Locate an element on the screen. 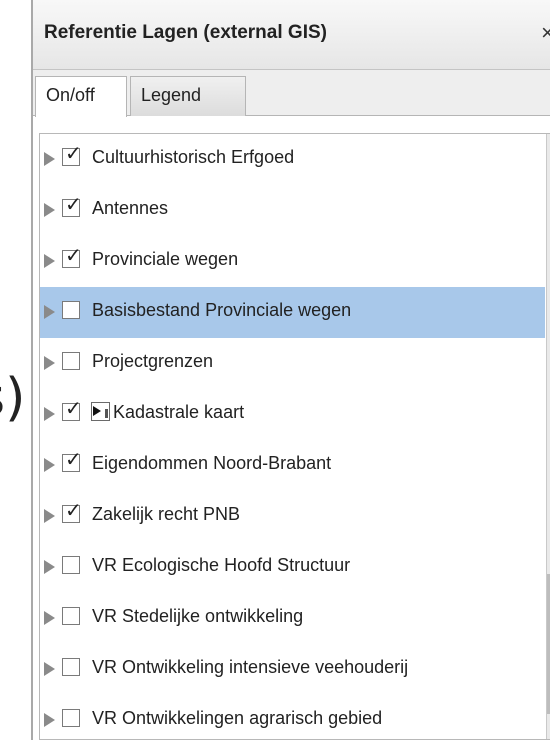 Image resolution: width=550 pixels, height=740 pixels. tab-strip: On/off Legend is located at coordinates (291, 93).